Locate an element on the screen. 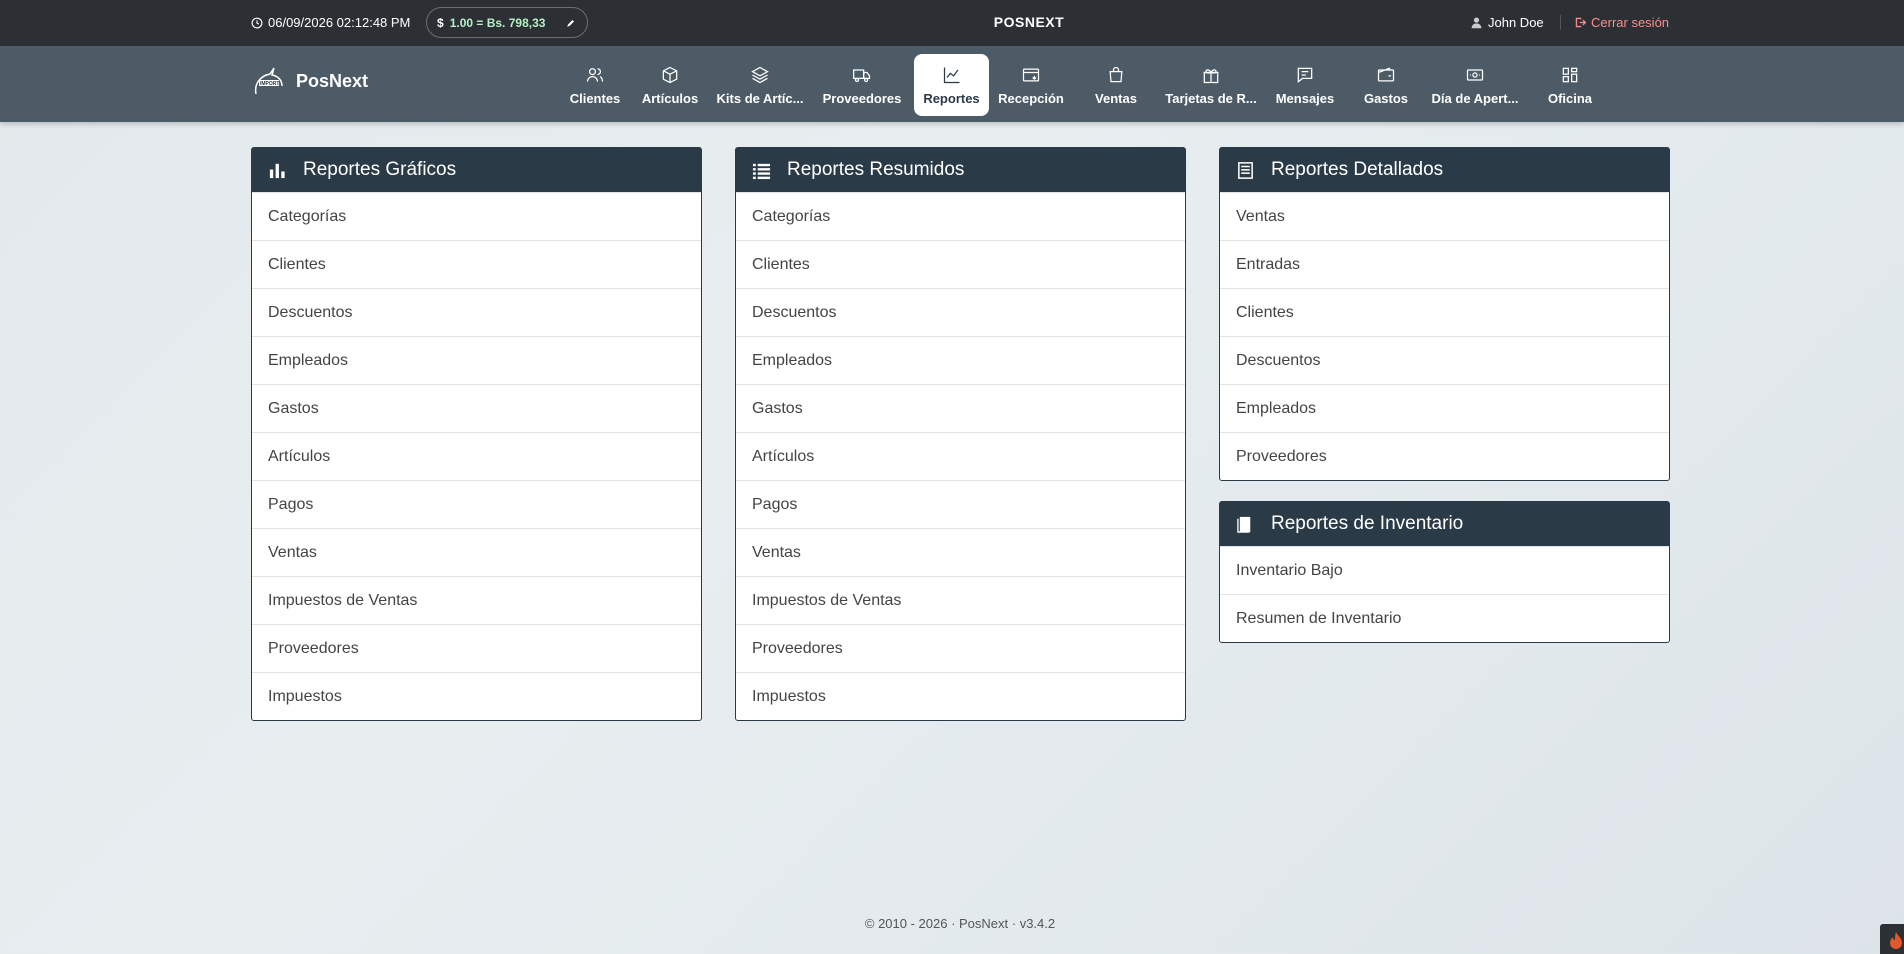 The image size is (1904, 954). logout-icon is located at coordinates (1581, 22).